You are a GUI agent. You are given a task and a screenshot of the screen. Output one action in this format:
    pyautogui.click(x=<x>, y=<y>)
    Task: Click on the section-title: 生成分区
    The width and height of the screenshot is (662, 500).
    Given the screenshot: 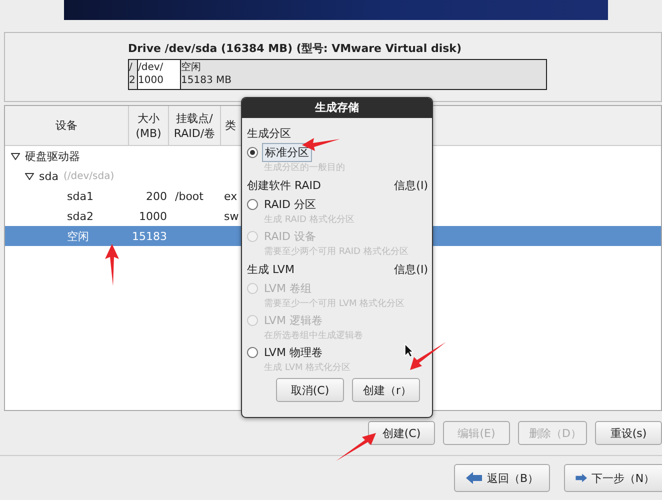 What is the action you would take?
    pyautogui.click(x=269, y=133)
    